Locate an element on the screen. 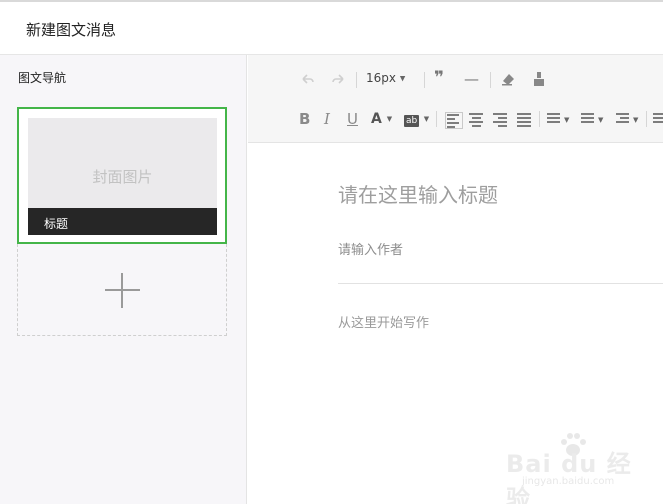  baidu-watermark: Bai du 经验 jingyan.baidu.com is located at coordinates (581, 467).